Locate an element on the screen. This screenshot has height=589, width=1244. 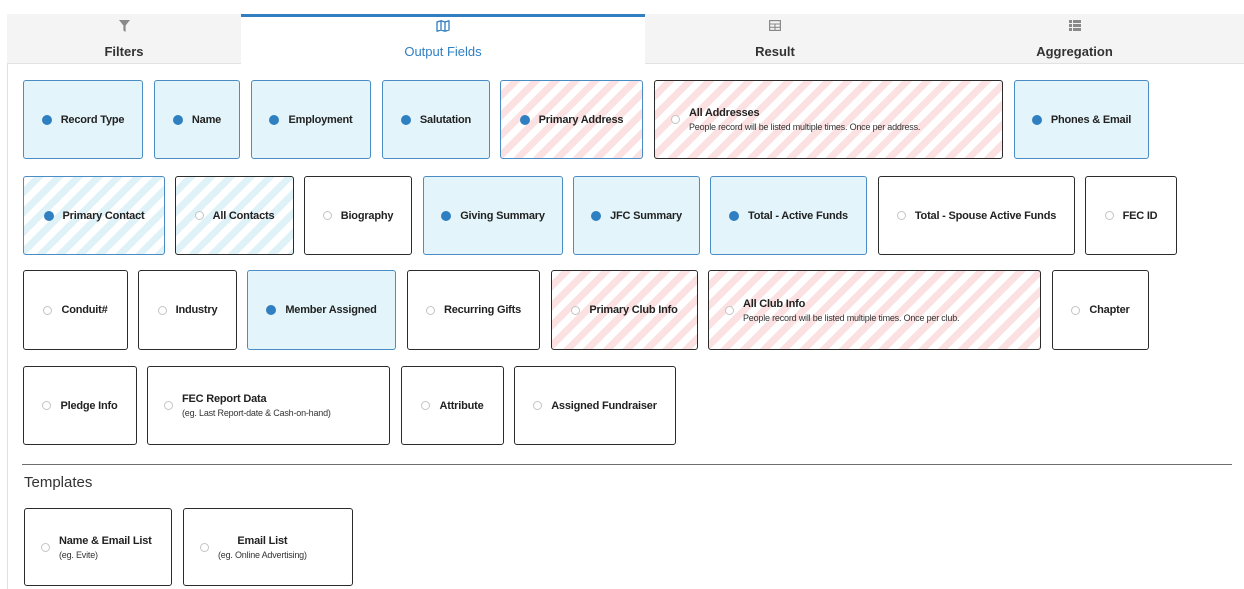
field-fec-id: FEC ID is located at coordinates (1131, 215).